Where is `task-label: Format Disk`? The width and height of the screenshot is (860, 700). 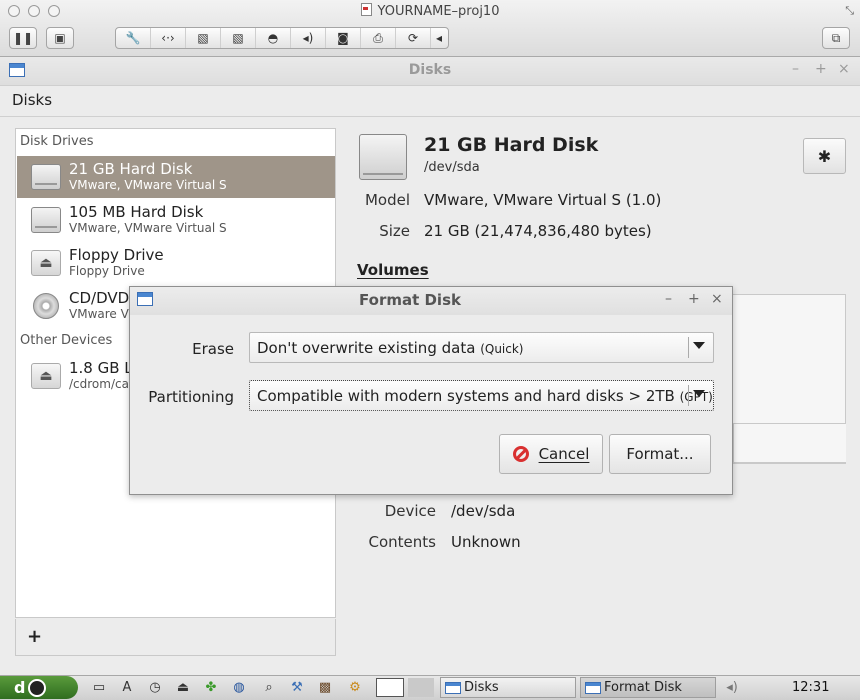
task-label: Format Disk is located at coordinates (643, 687).